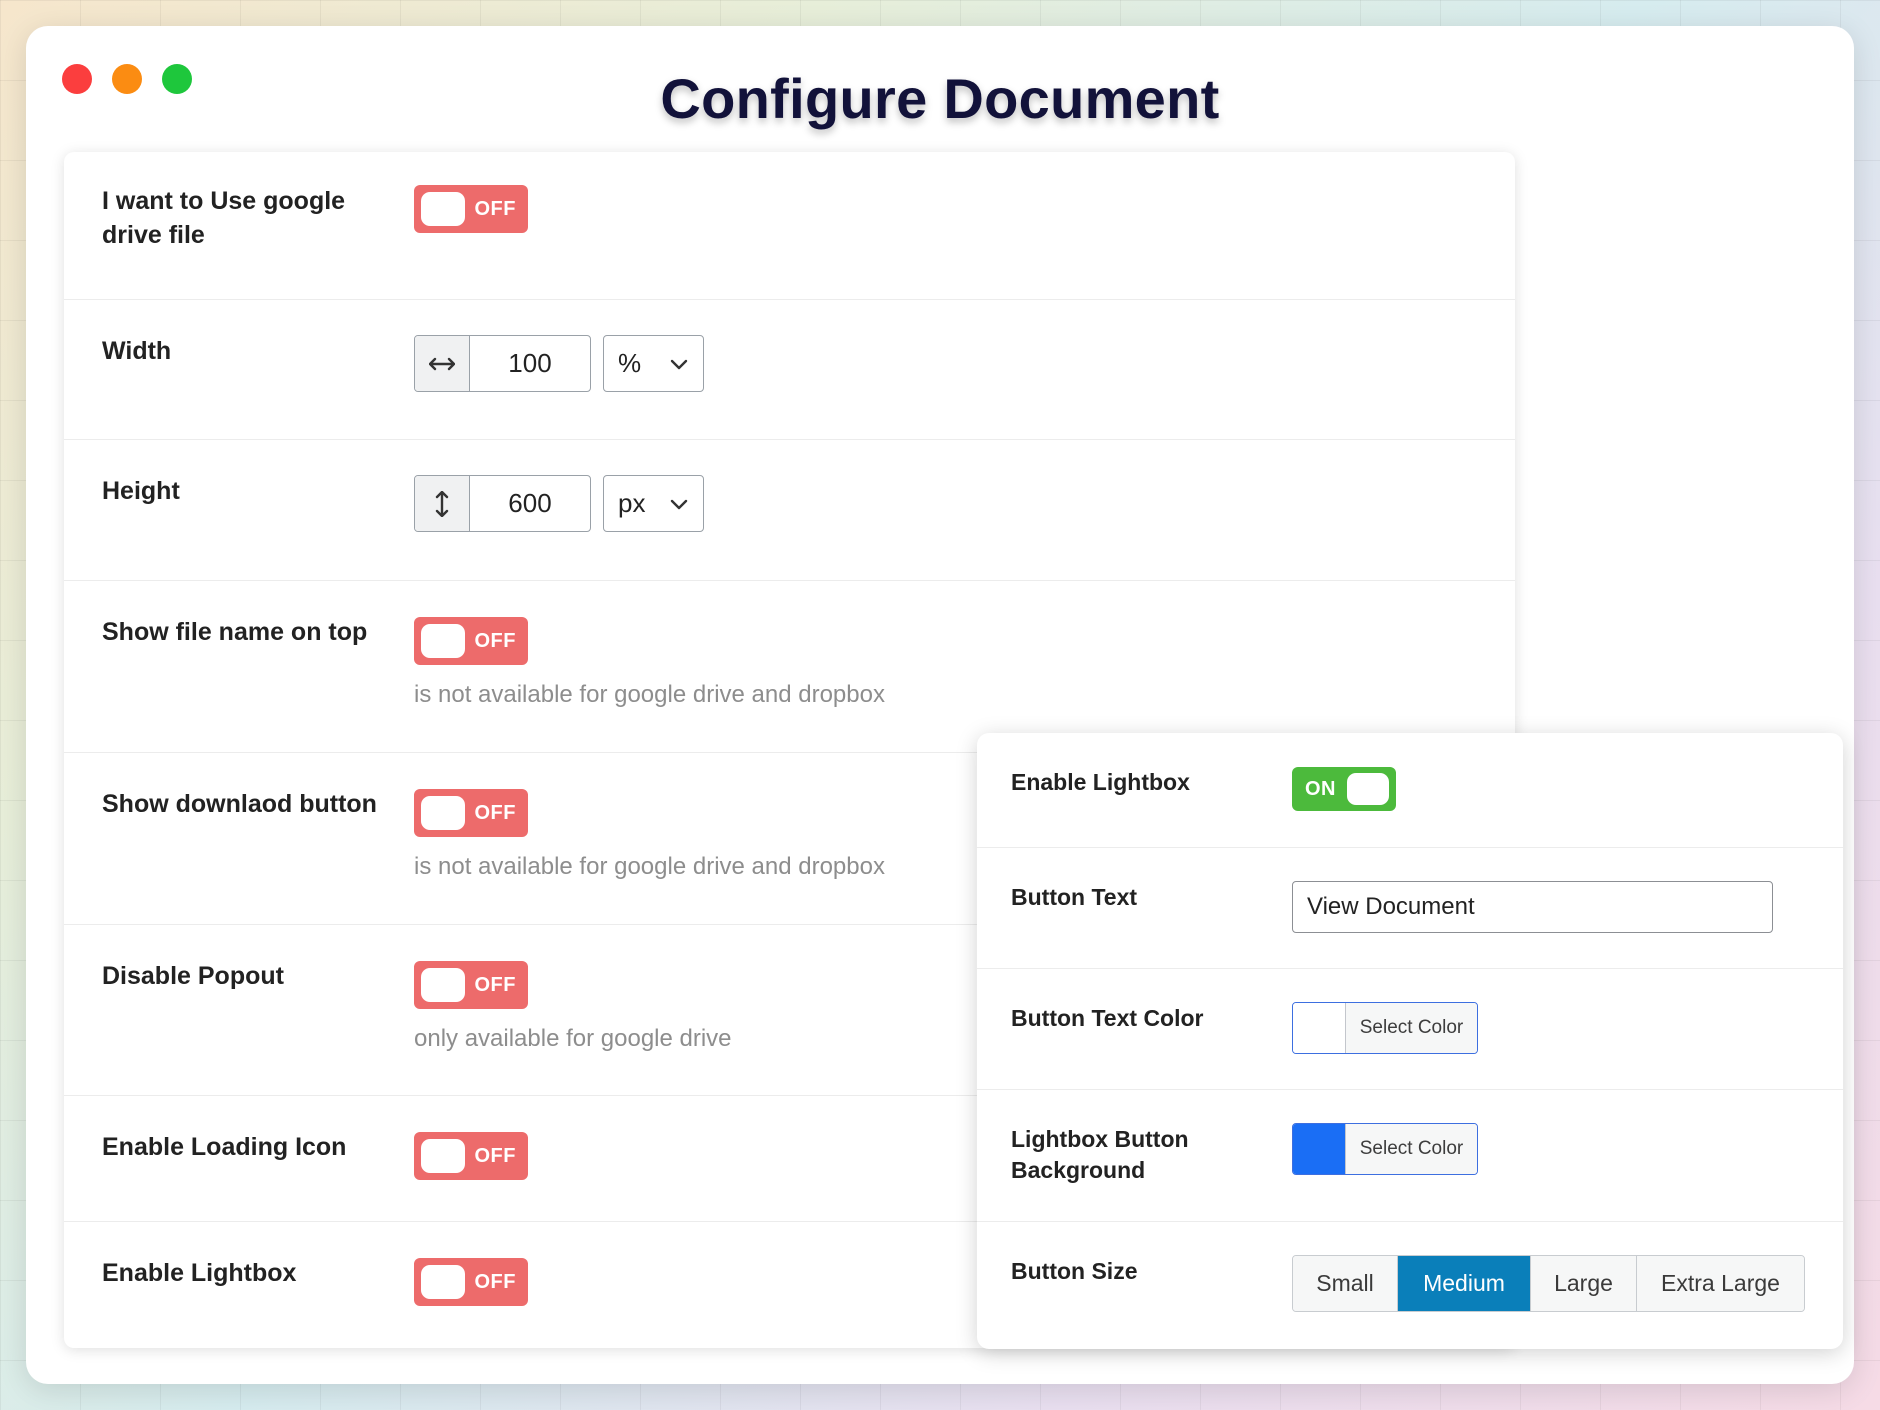 The width and height of the screenshot is (1880, 1410). Describe the element at coordinates (530, 503) in the screenshot. I see `height-value: 600` at that location.